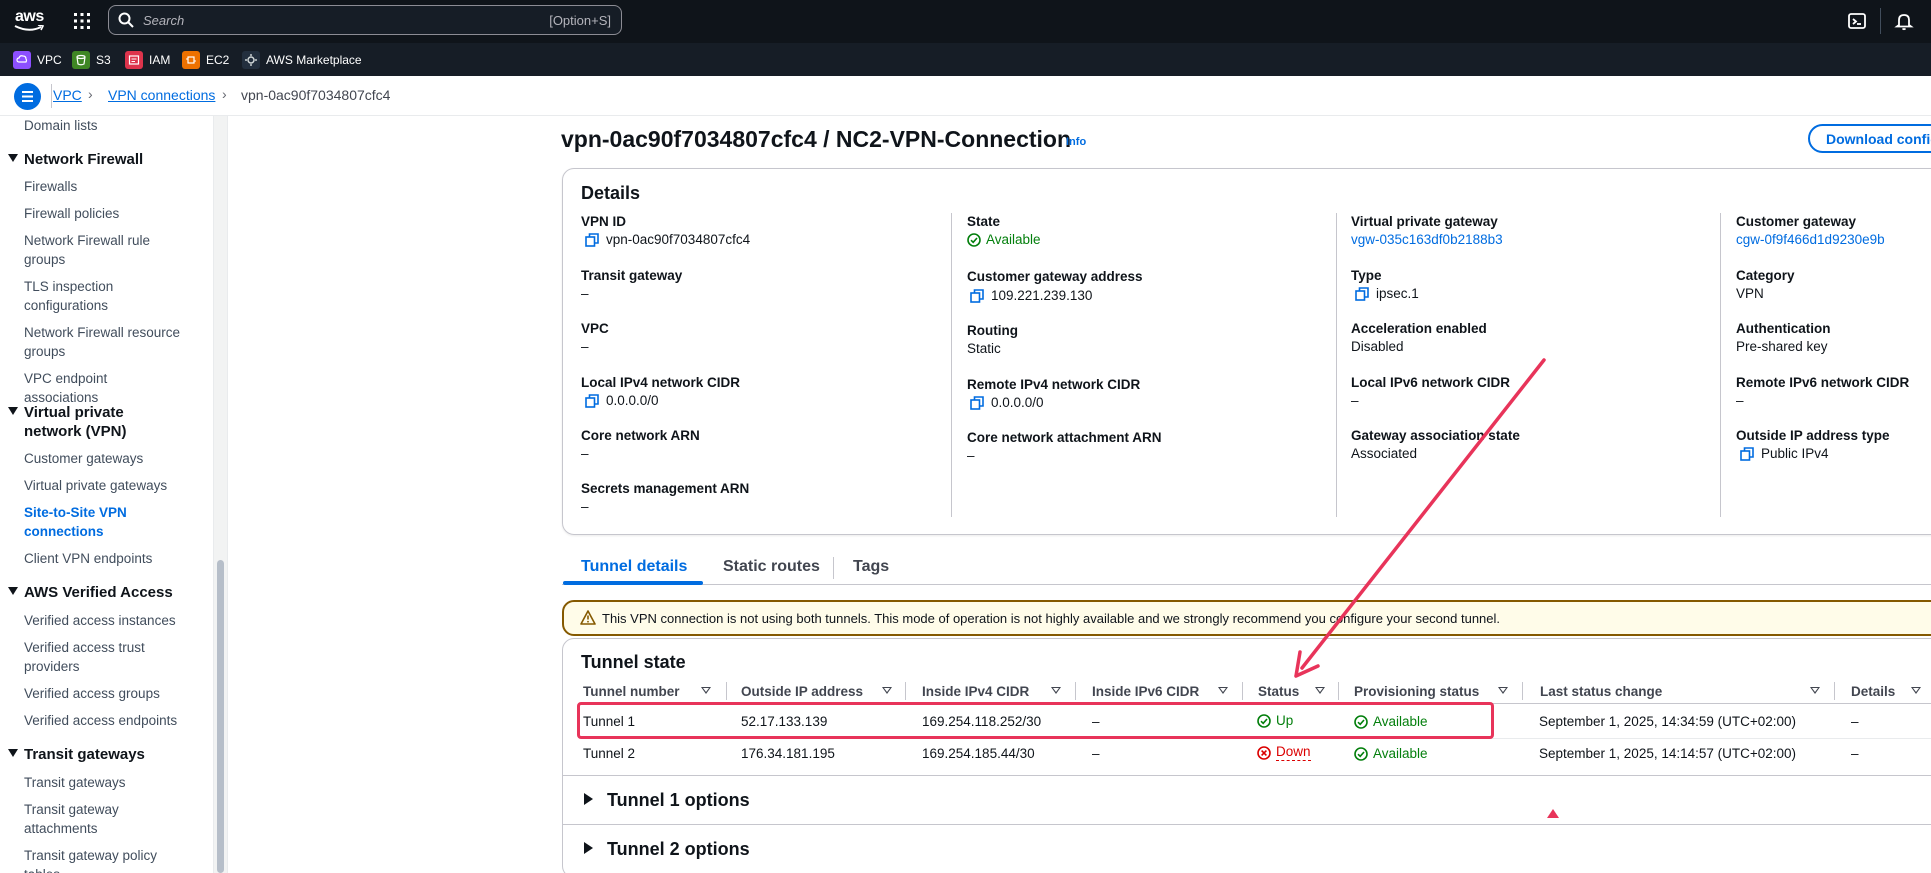  What do you see at coordinates (667, 239) in the screenshot?
I see `vpn-id-value: vpn-0ac90f7034807cfc4` at bounding box center [667, 239].